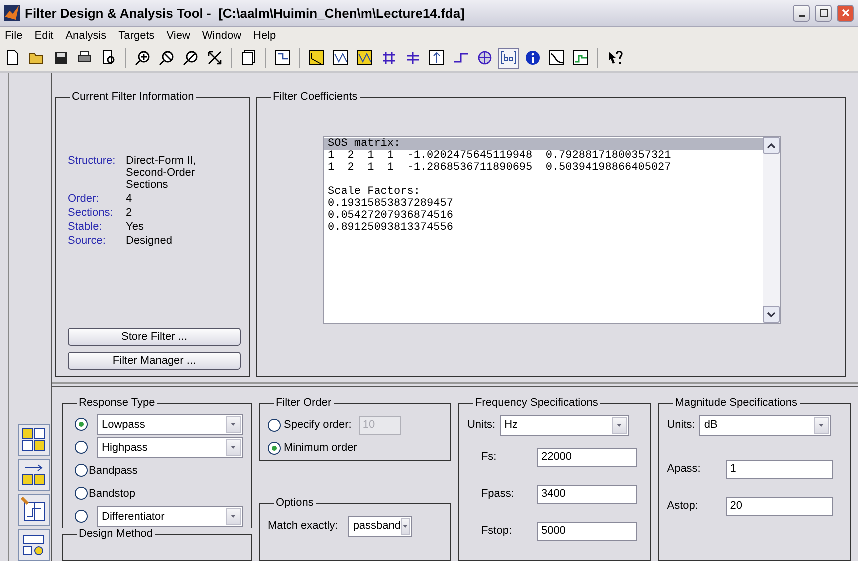  What do you see at coordinates (86, 36) in the screenshot?
I see `menu-item: Analysis` at bounding box center [86, 36].